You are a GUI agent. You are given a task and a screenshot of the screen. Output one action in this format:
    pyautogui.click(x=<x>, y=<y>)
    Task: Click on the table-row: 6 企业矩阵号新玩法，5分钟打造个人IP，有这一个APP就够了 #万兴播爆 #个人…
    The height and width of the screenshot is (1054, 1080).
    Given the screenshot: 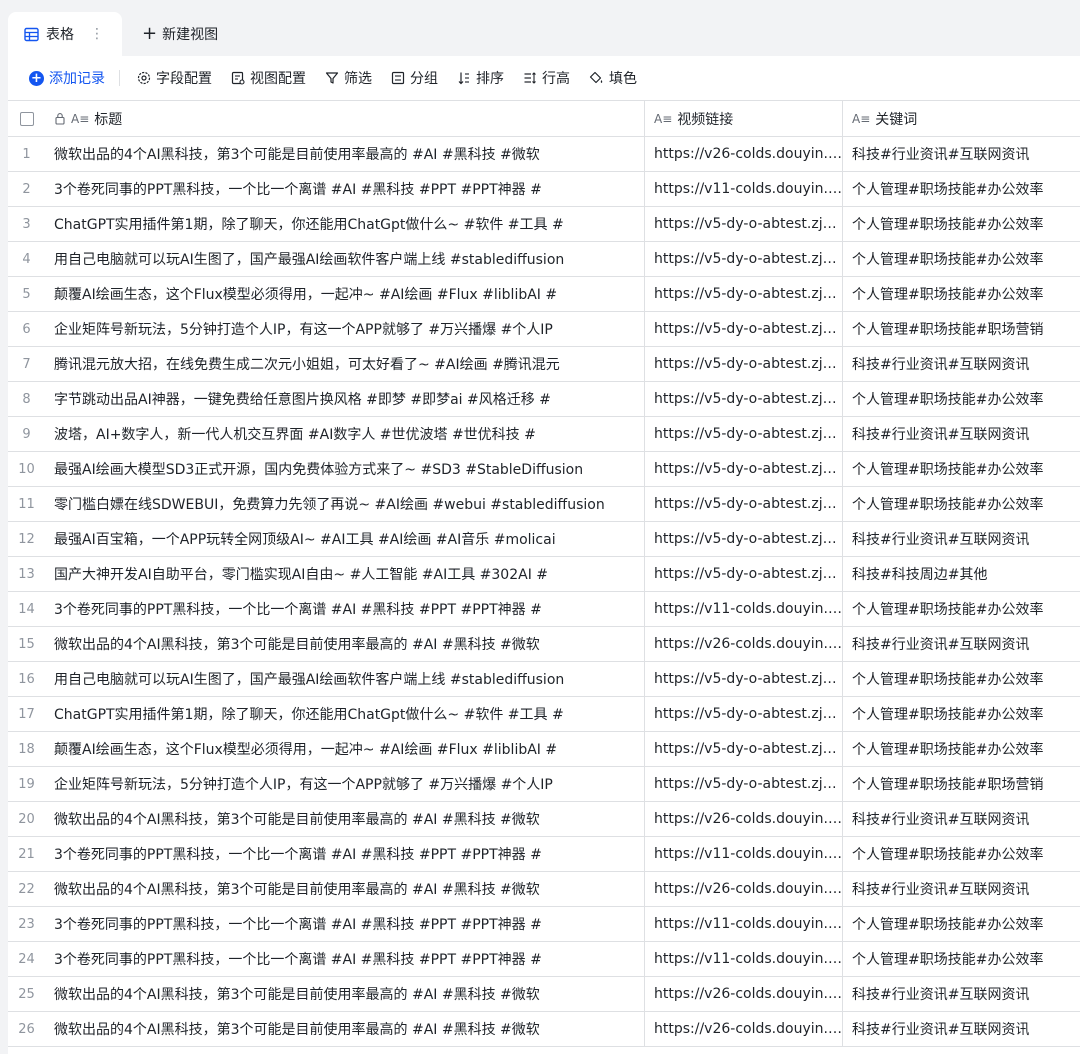 What is the action you would take?
    pyautogui.click(x=544, y=329)
    